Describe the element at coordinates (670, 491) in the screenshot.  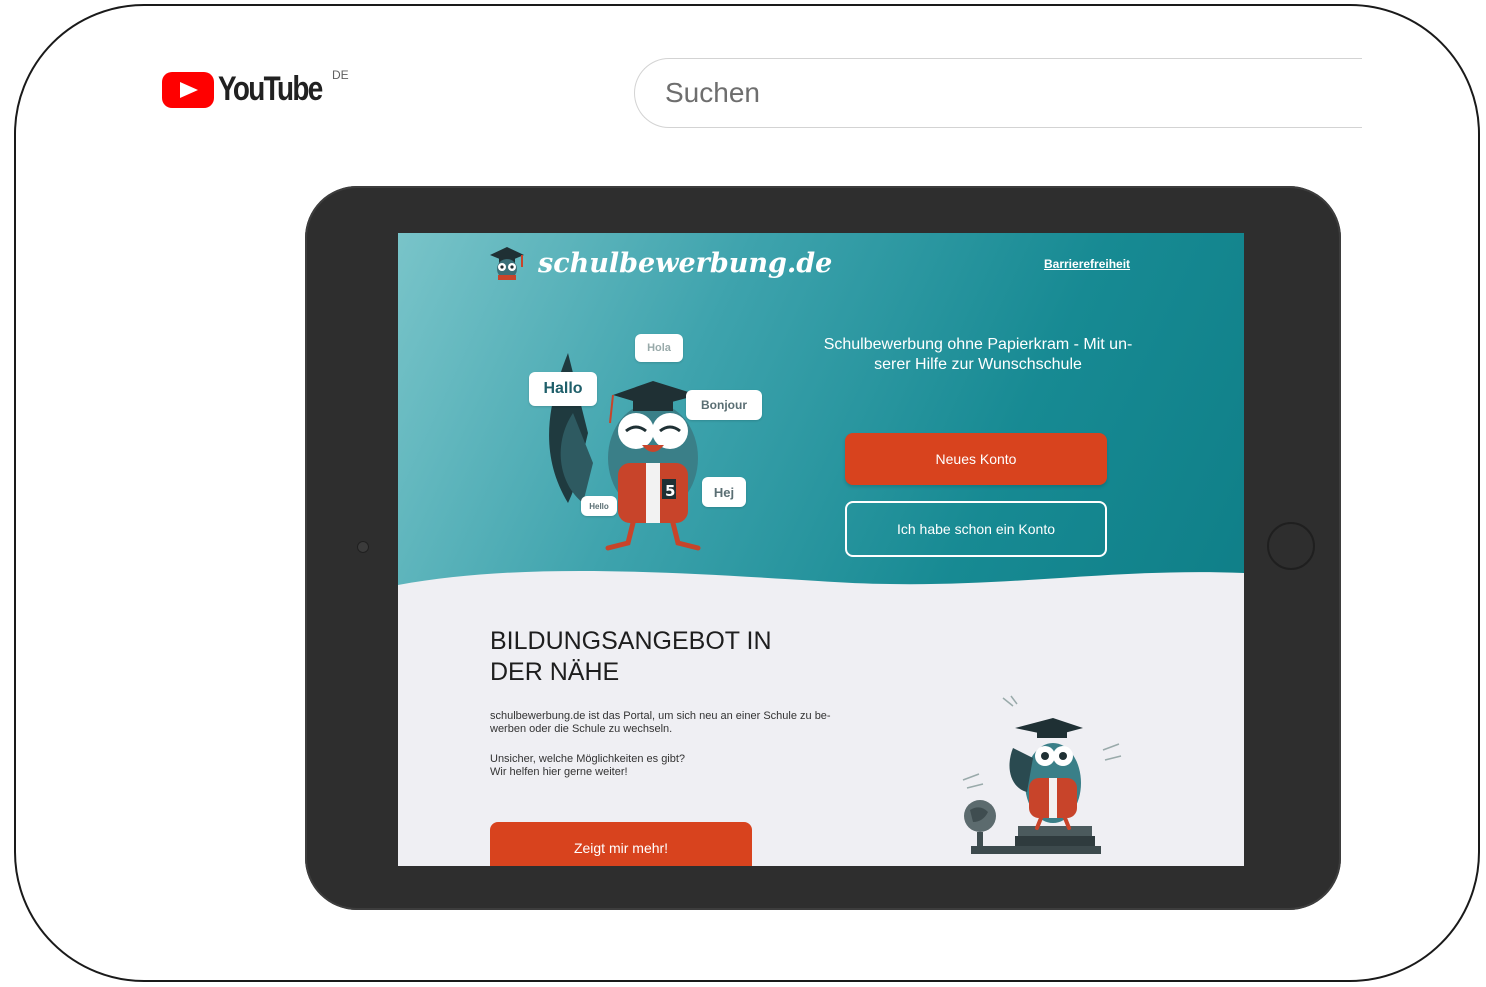
I see `jersey-number: 5` at that location.